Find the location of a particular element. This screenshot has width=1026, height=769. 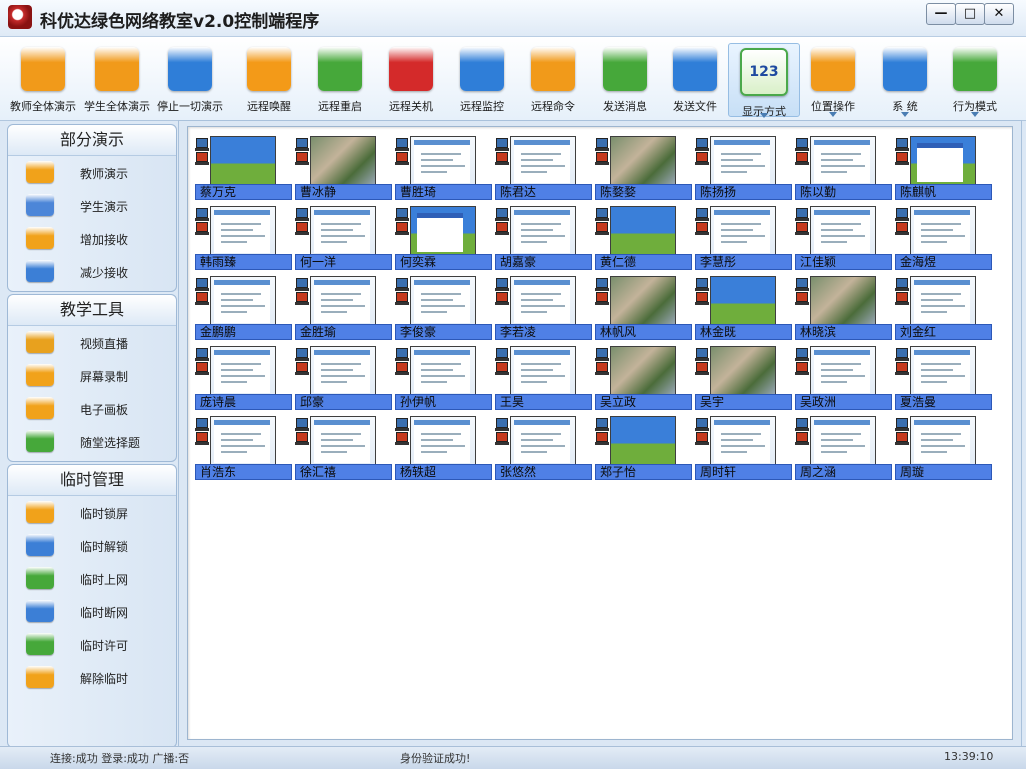

student-tile: 周之涵 is located at coordinates (843, 449).